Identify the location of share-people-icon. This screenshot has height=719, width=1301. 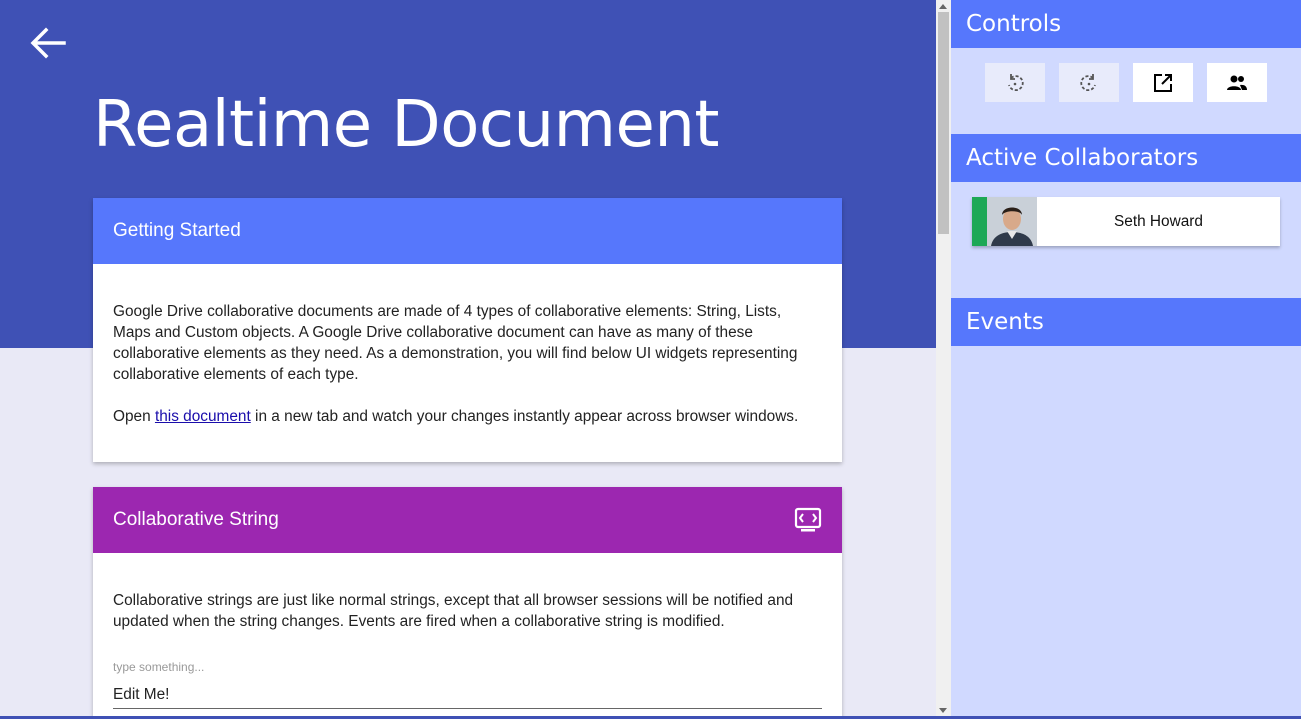
(1237, 82).